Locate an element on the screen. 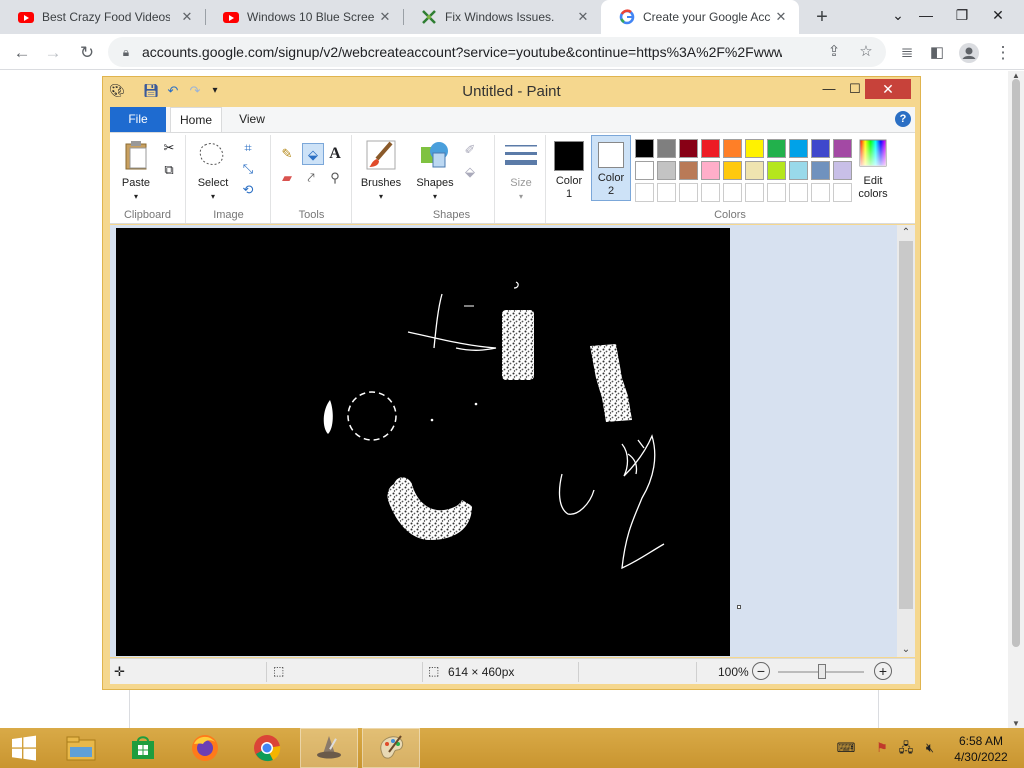 Image resolution: width=1024 pixels, height=768 pixels. color-1-button: Color 1 is located at coordinates (569, 169).